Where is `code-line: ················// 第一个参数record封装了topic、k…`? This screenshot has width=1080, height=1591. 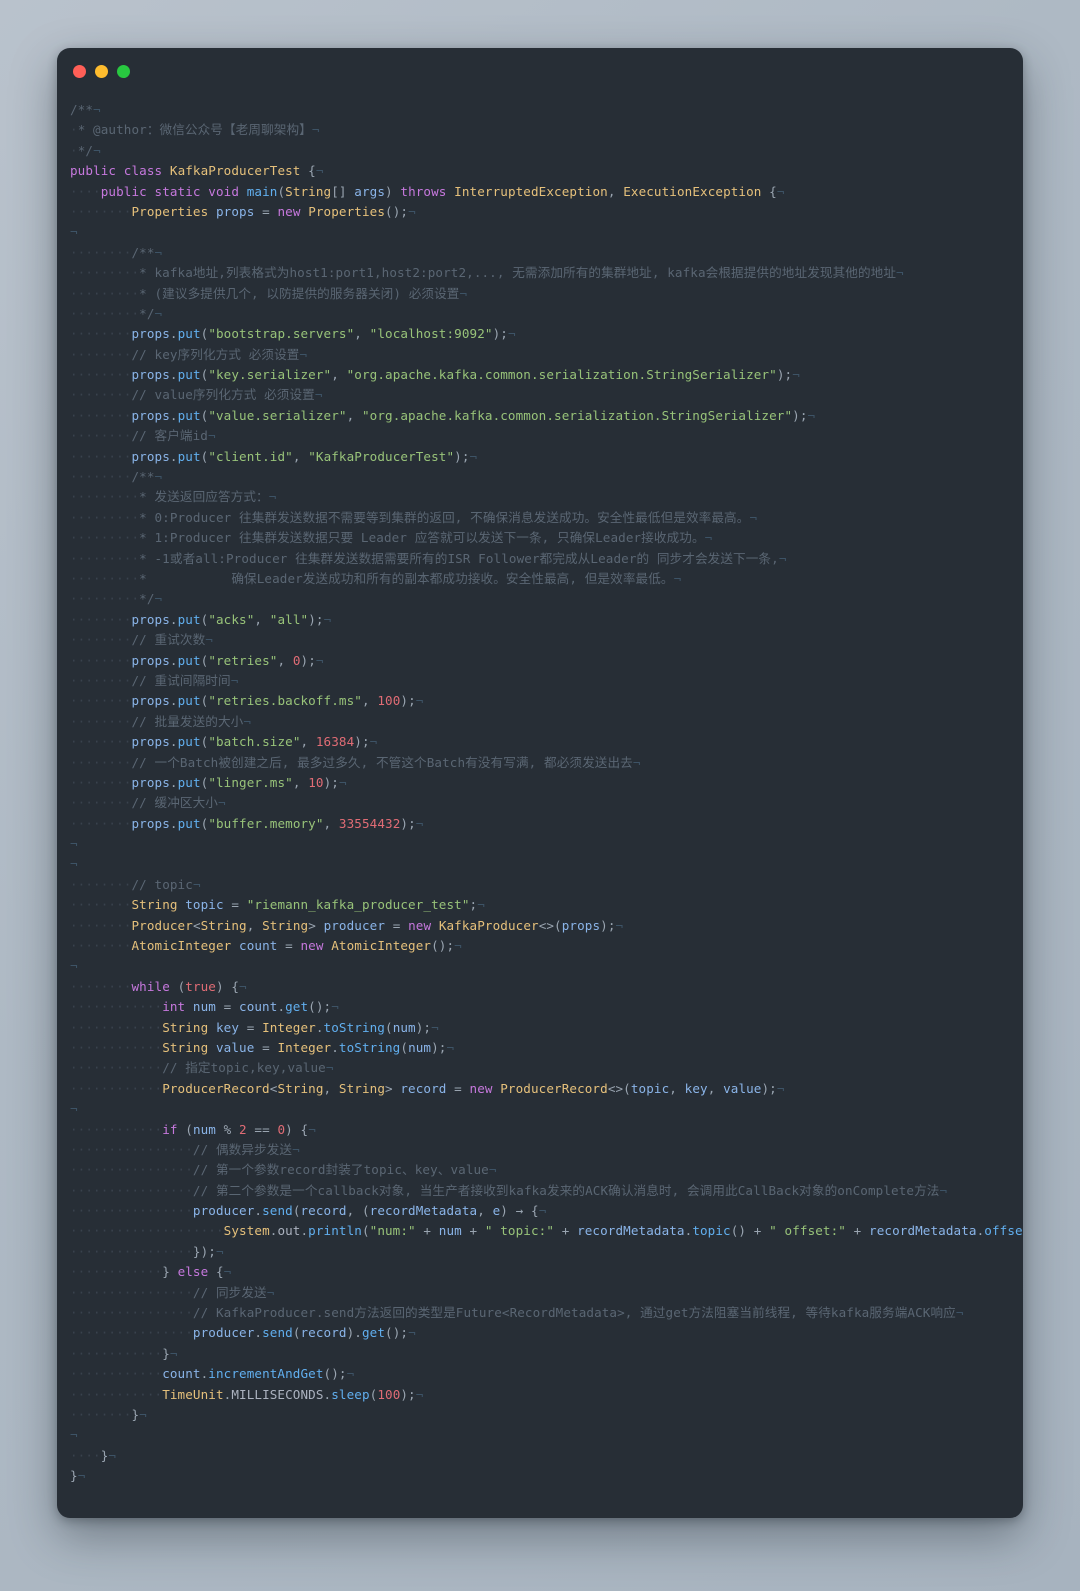
code-line: ················// 第一个参数record封装了topic、k… is located at coordinates (546, 1170).